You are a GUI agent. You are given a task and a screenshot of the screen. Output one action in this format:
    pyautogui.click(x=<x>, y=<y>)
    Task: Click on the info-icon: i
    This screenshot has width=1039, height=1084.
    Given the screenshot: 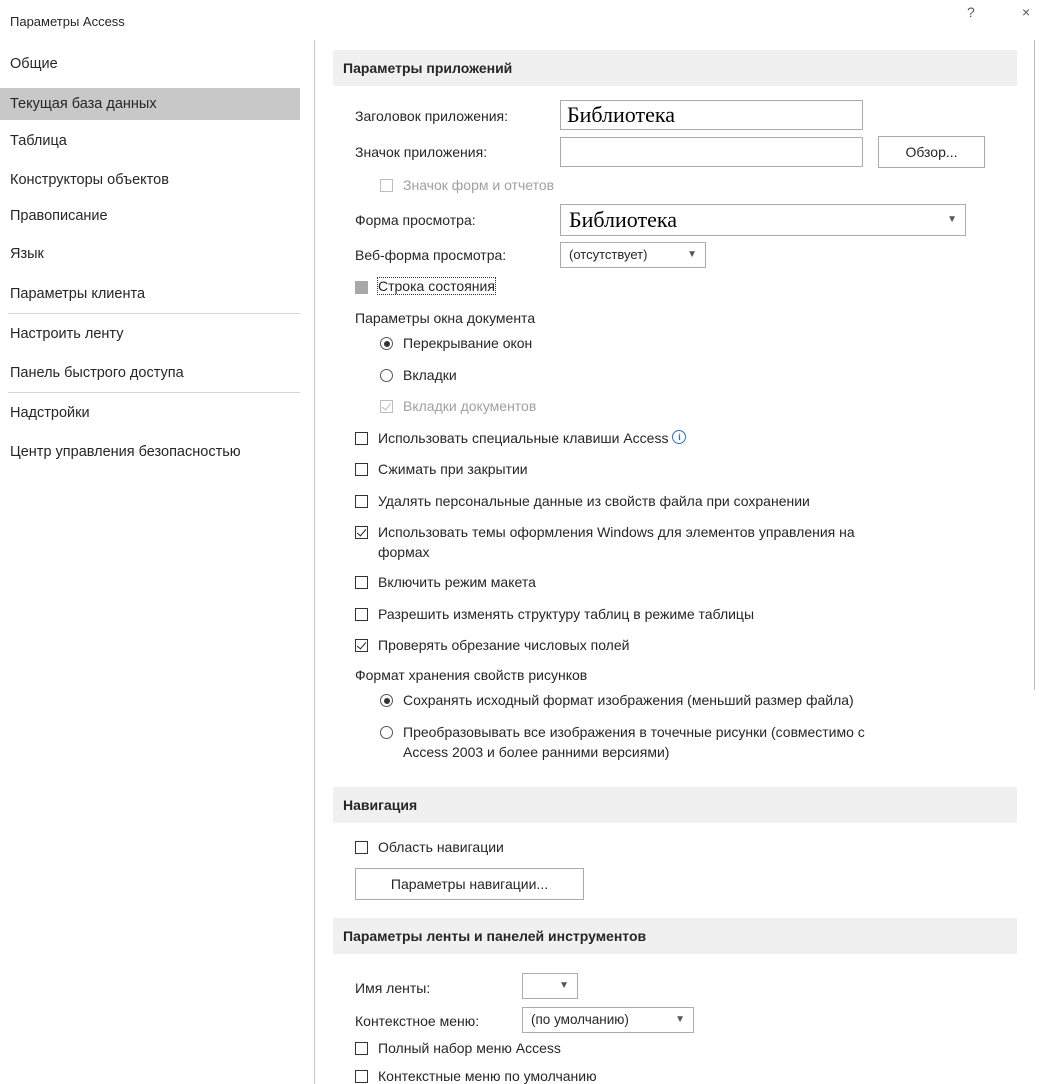 What is the action you would take?
    pyautogui.click(x=679, y=437)
    